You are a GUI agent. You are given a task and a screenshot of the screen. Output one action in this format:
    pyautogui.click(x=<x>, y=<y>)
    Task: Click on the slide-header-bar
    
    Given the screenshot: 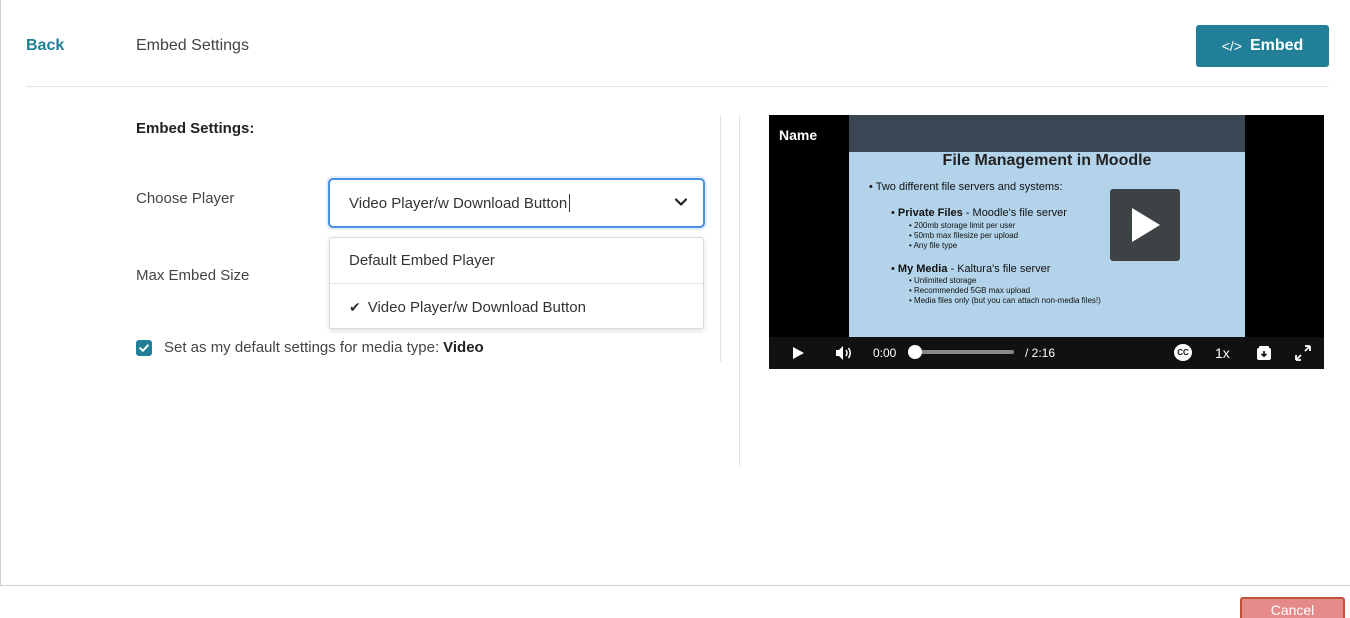 What is the action you would take?
    pyautogui.click(x=1047, y=133)
    